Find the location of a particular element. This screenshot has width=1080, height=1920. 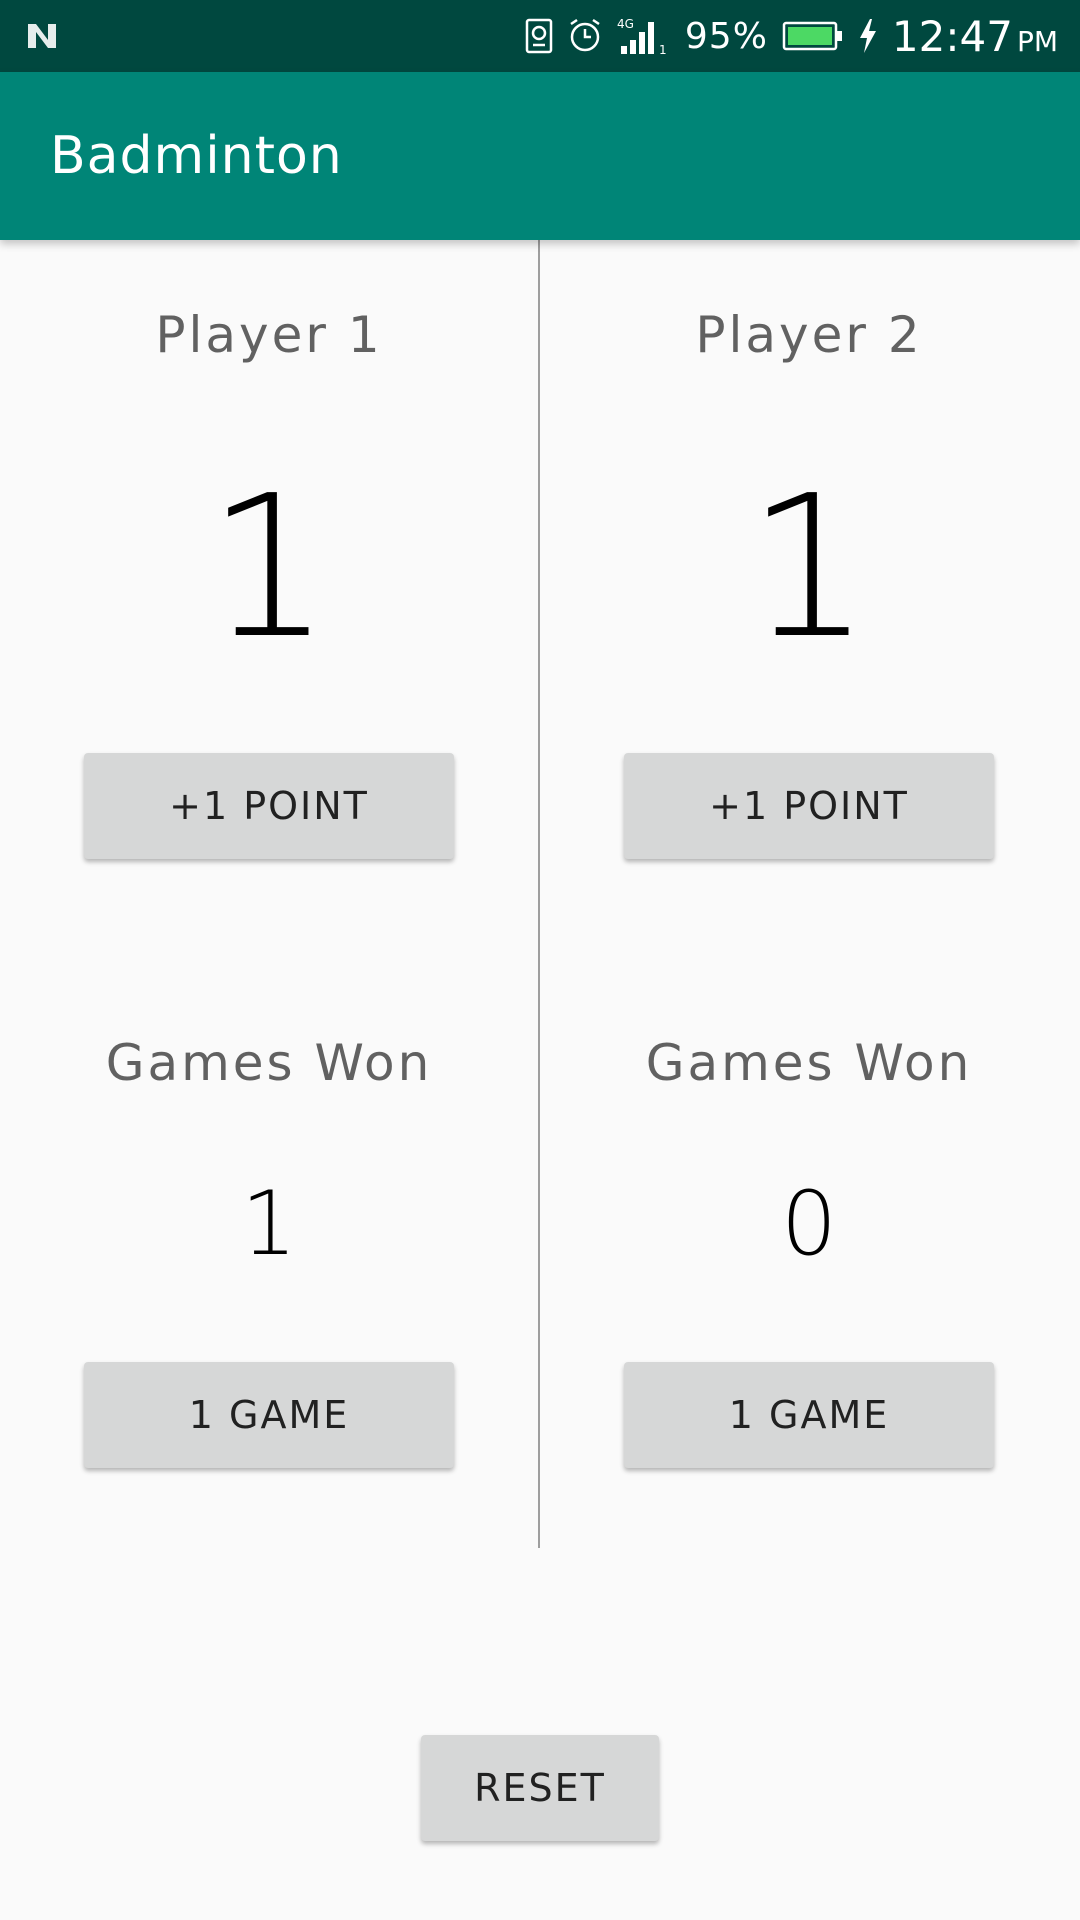

player-1-name: Player 1 is located at coordinates (269, 335).